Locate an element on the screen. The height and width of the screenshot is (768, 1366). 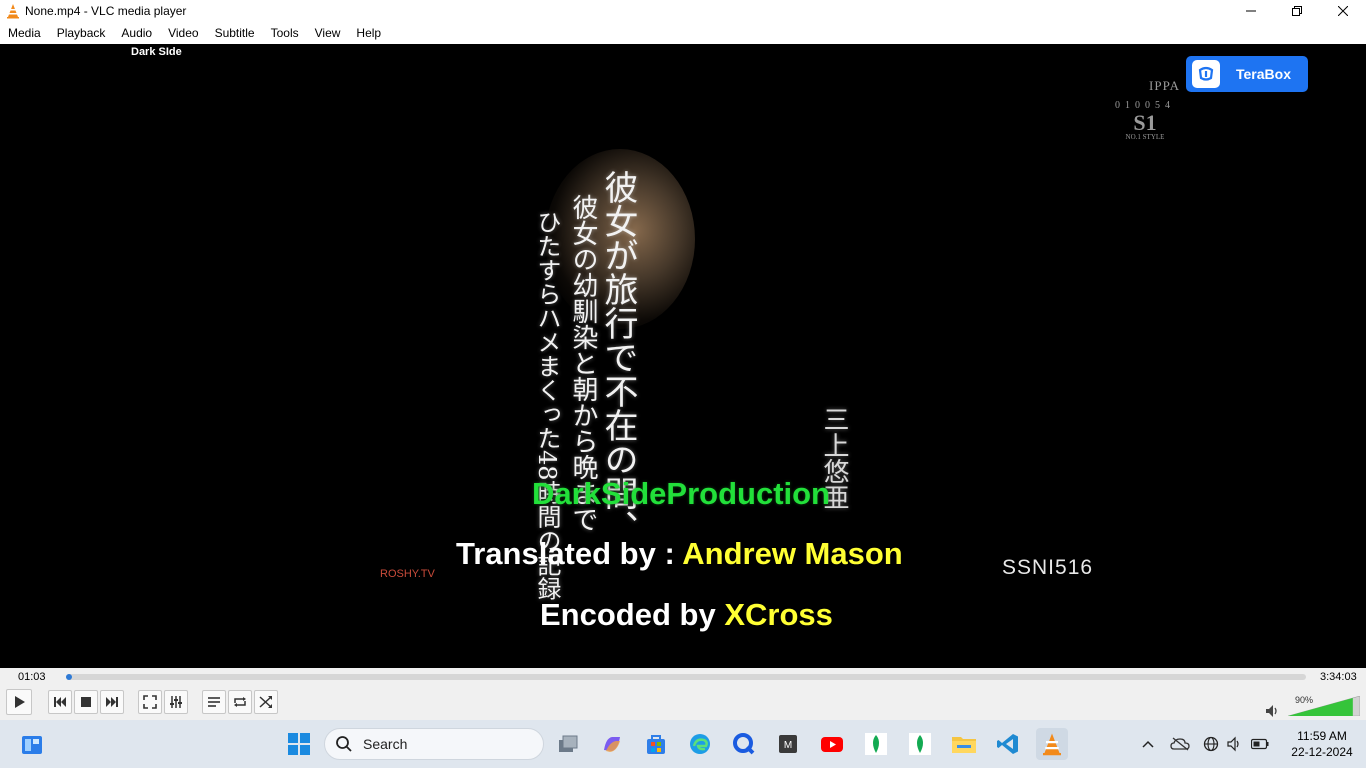
loop-button is located at coordinates (240, 702).